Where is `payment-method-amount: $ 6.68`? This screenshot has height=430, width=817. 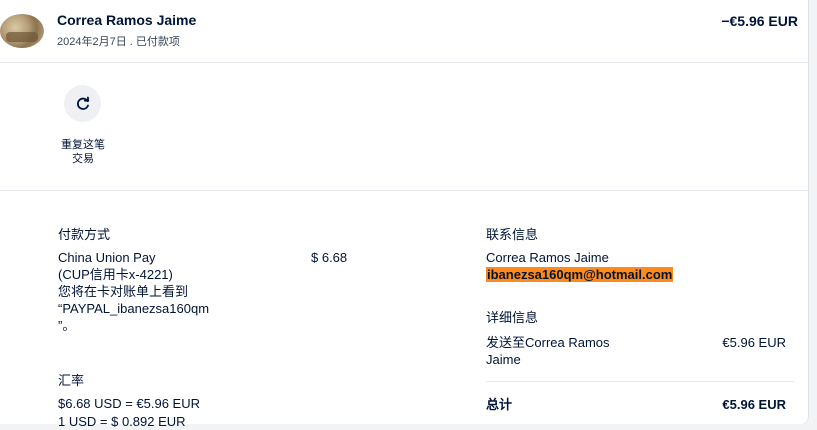 payment-method-amount: $ 6.68 is located at coordinates (329, 257).